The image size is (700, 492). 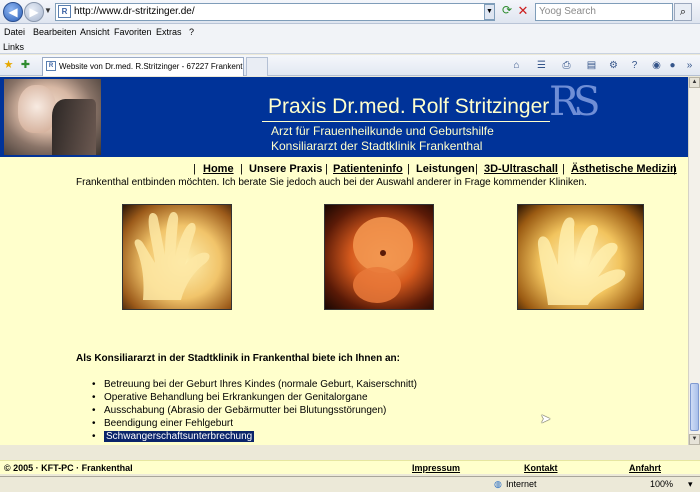 What do you see at coordinates (436, 468) in the screenshot?
I see `impressum-link: Impressum` at bounding box center [436, 468].